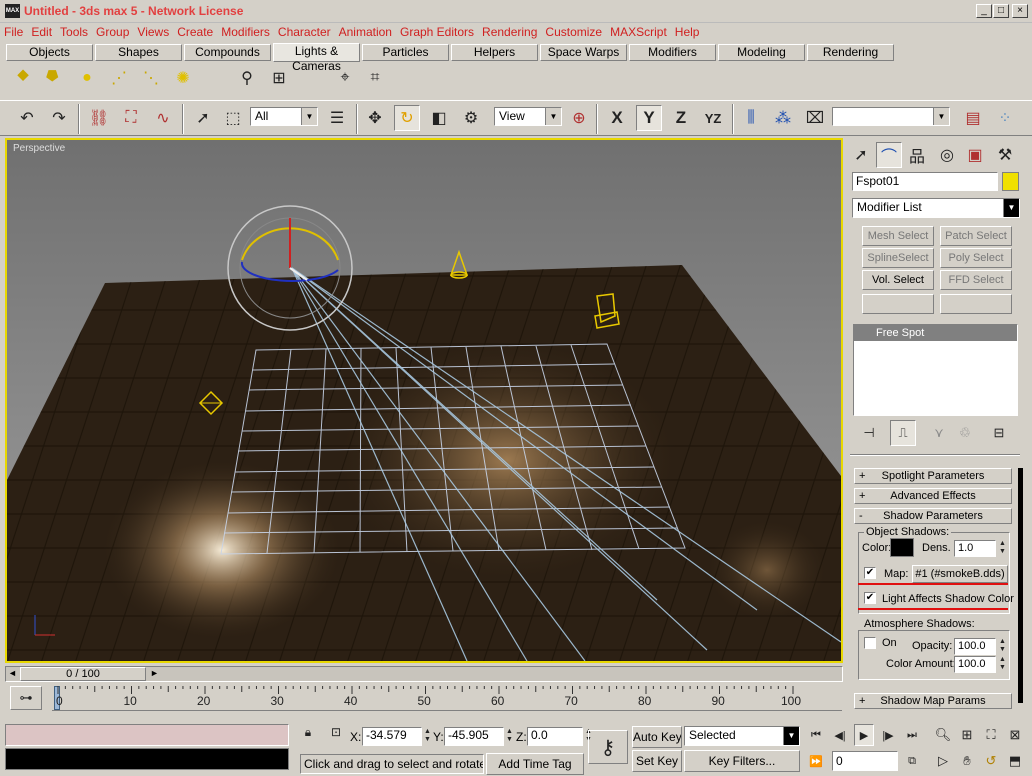  Describe the element at coordinates (933, 516) in the screenshot. I see `rollout-shadow-parameters: - Shadow Parameters` at that location.